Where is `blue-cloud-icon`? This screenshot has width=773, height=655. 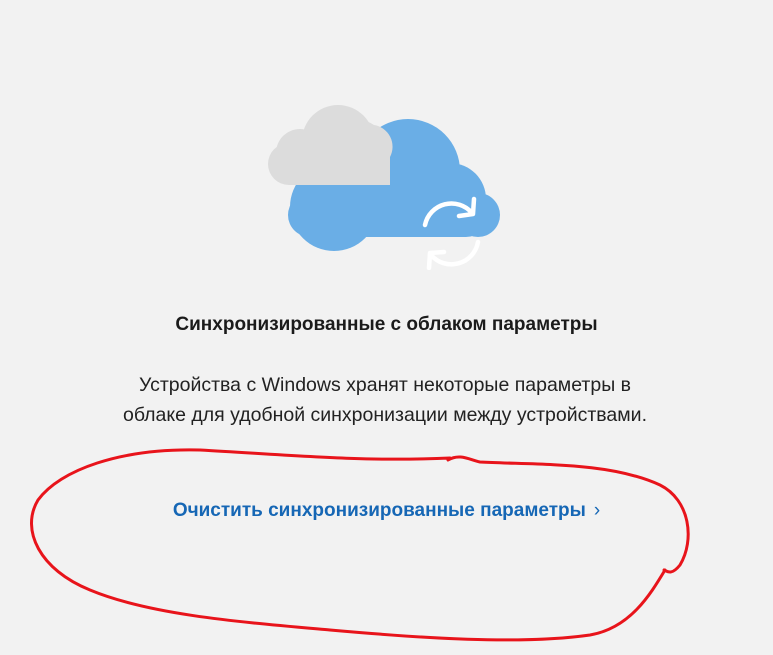 blue-cloud-icon is located at coordinates (393, 185).